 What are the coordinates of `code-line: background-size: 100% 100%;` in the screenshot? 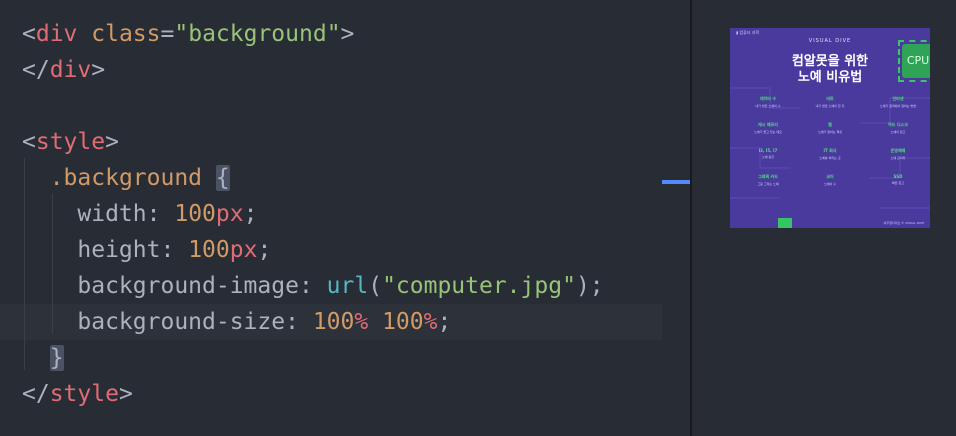 It's located at (356, 322).